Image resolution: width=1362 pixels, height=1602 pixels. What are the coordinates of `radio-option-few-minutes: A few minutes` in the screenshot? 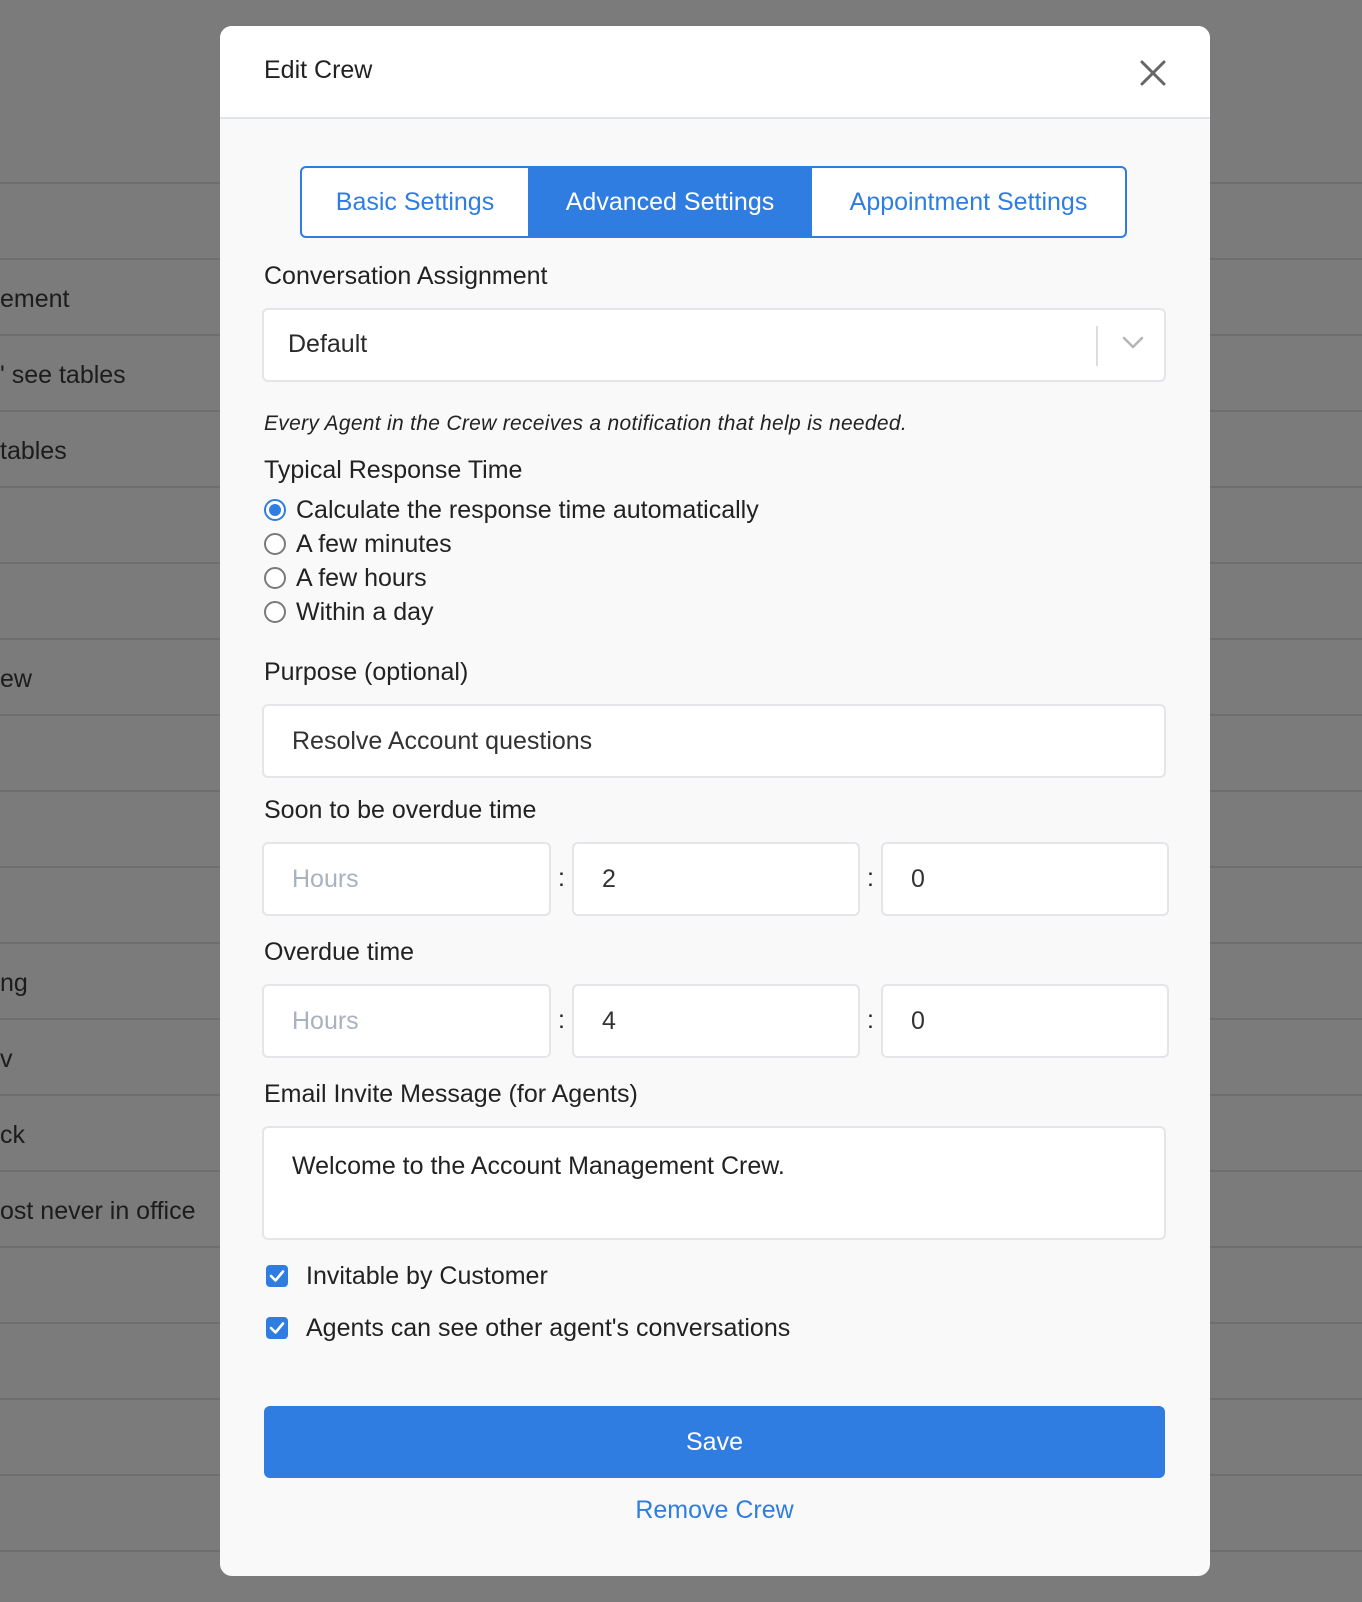 It's located at (358, 544).